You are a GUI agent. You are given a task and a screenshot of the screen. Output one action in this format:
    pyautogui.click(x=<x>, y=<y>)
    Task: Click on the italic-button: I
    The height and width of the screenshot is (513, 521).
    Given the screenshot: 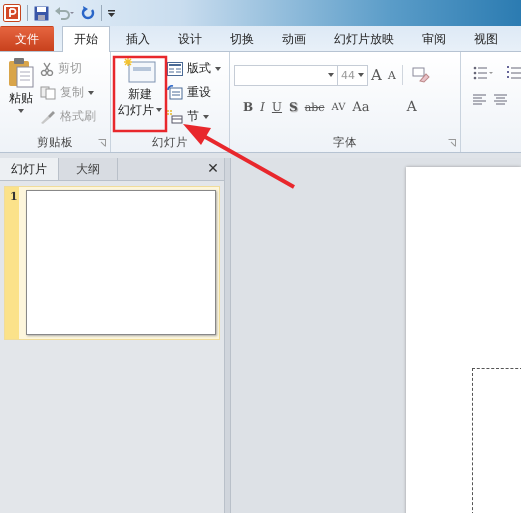 What is the action you would take?
    pyautogui.click(x=262, y=107)
    